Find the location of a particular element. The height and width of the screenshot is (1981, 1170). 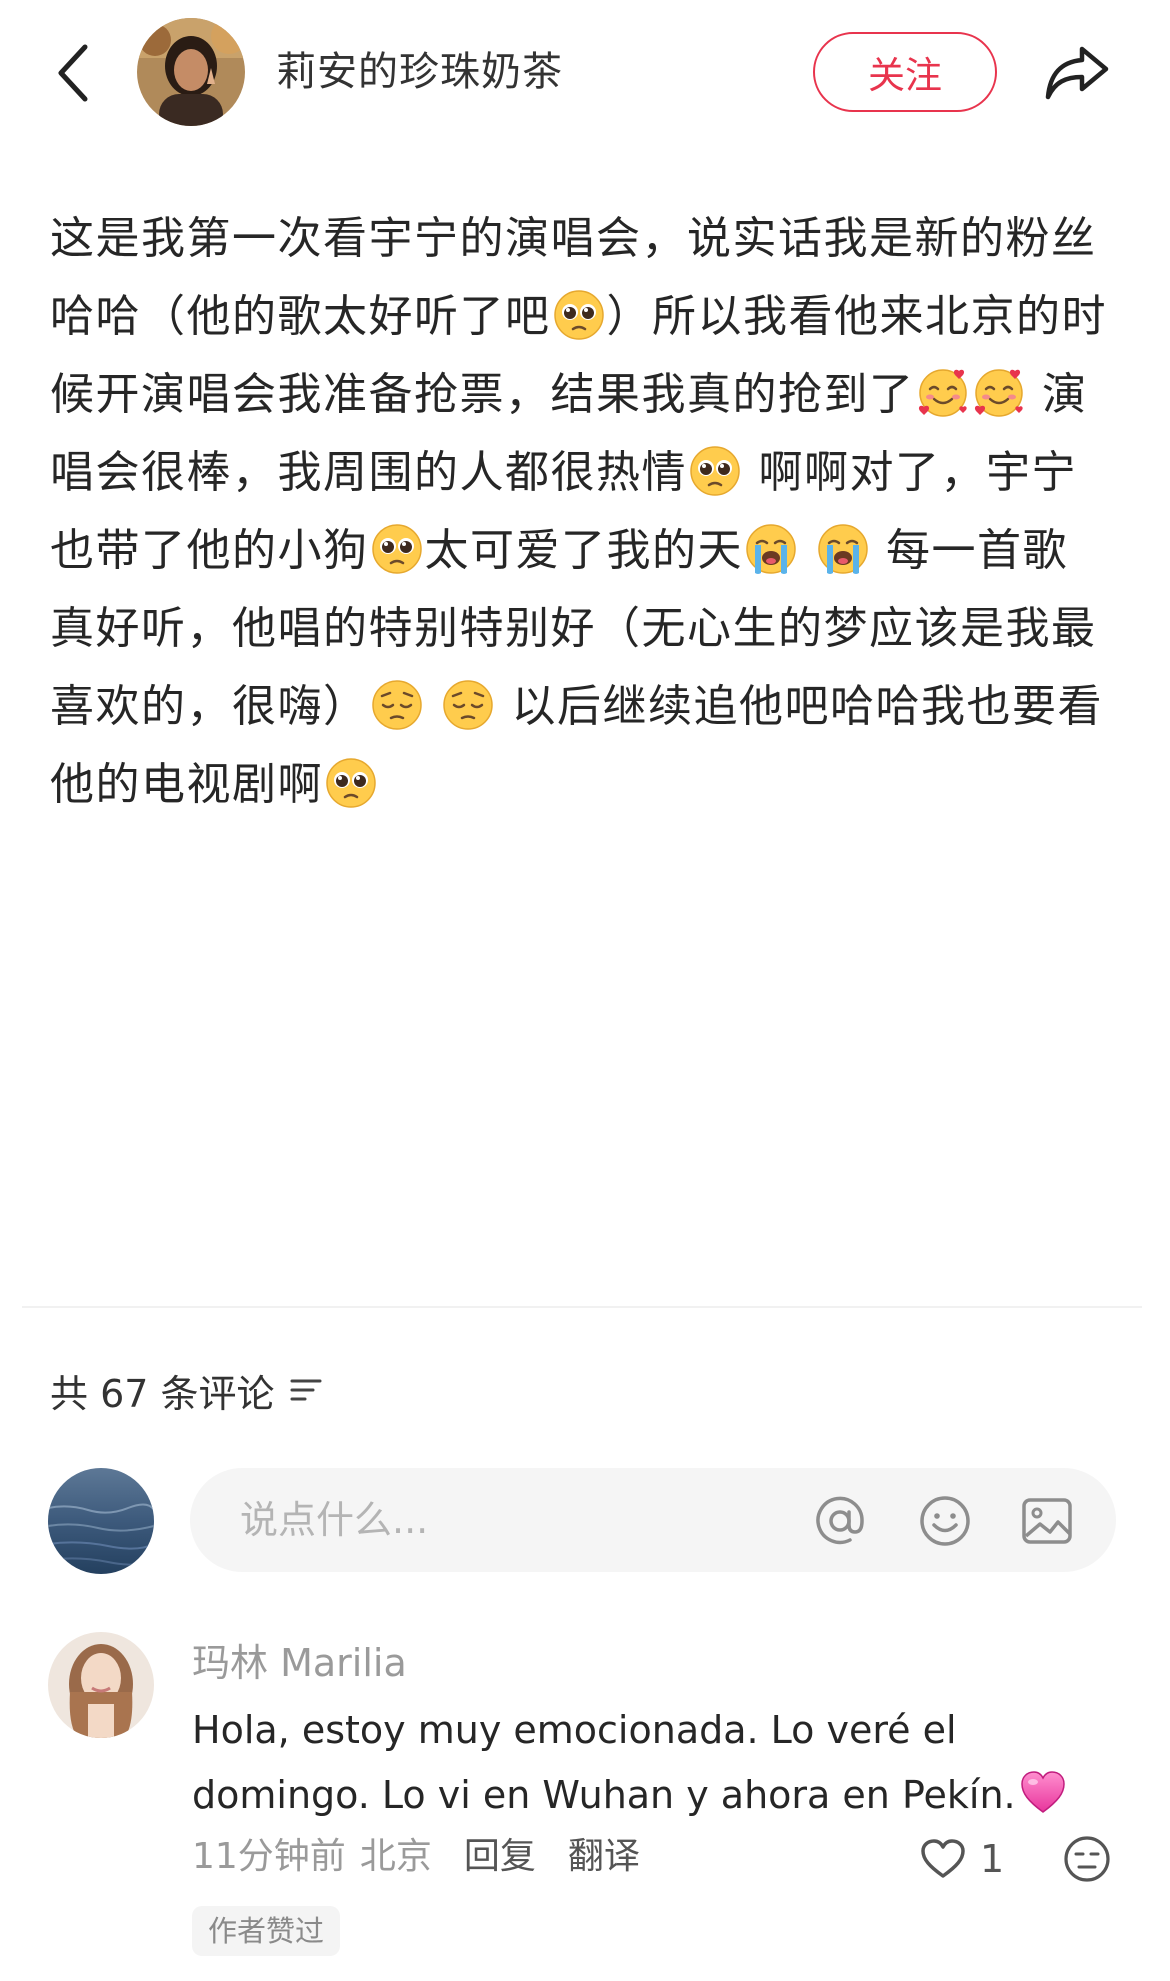

author-username: 莉安的珍珠奶茶 is located at coordinates (419, 72).